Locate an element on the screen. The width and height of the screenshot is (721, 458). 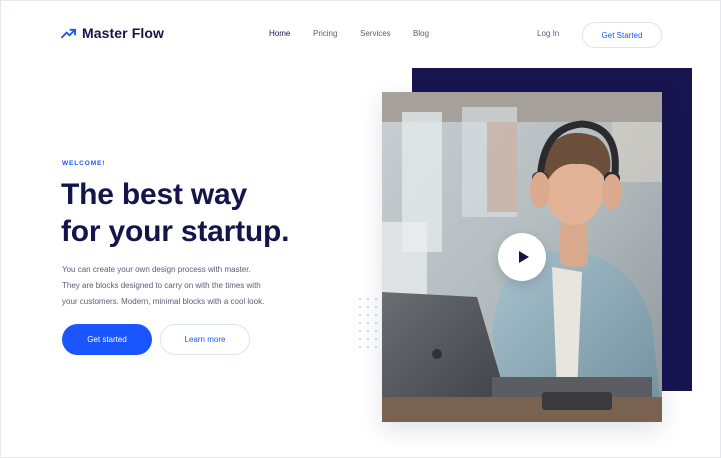
login-link: Log In is located at coordinates (548, 33).